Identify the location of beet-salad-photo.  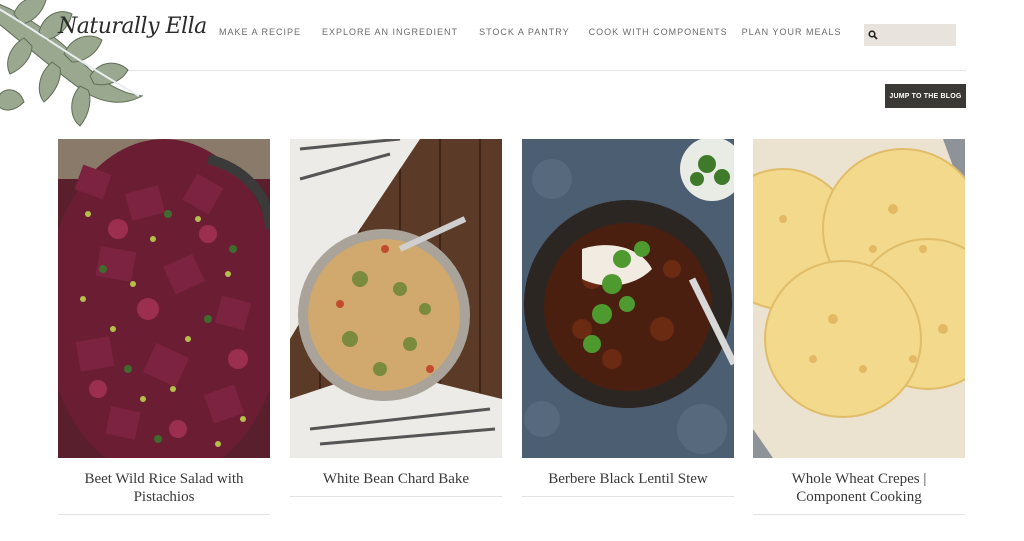
(164, 298).